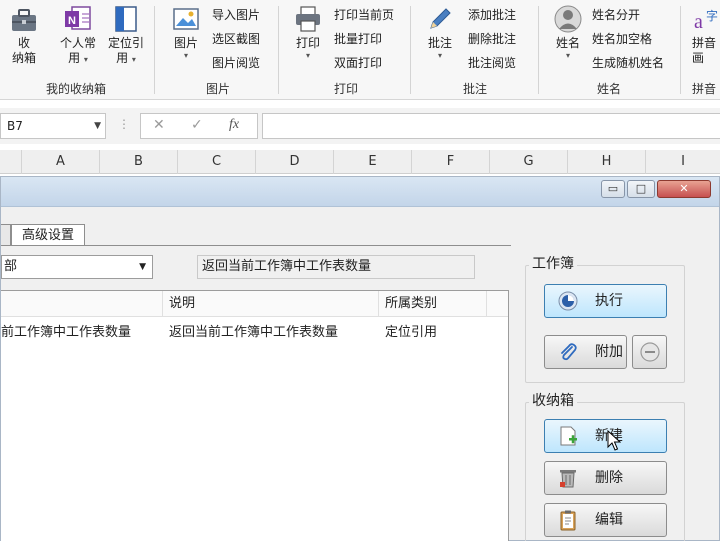 The height and width of the screenshot is (541, 720). Describe the element at coordinates (373, 162) in the screenshot. I see `column-header-e: E` at that location.